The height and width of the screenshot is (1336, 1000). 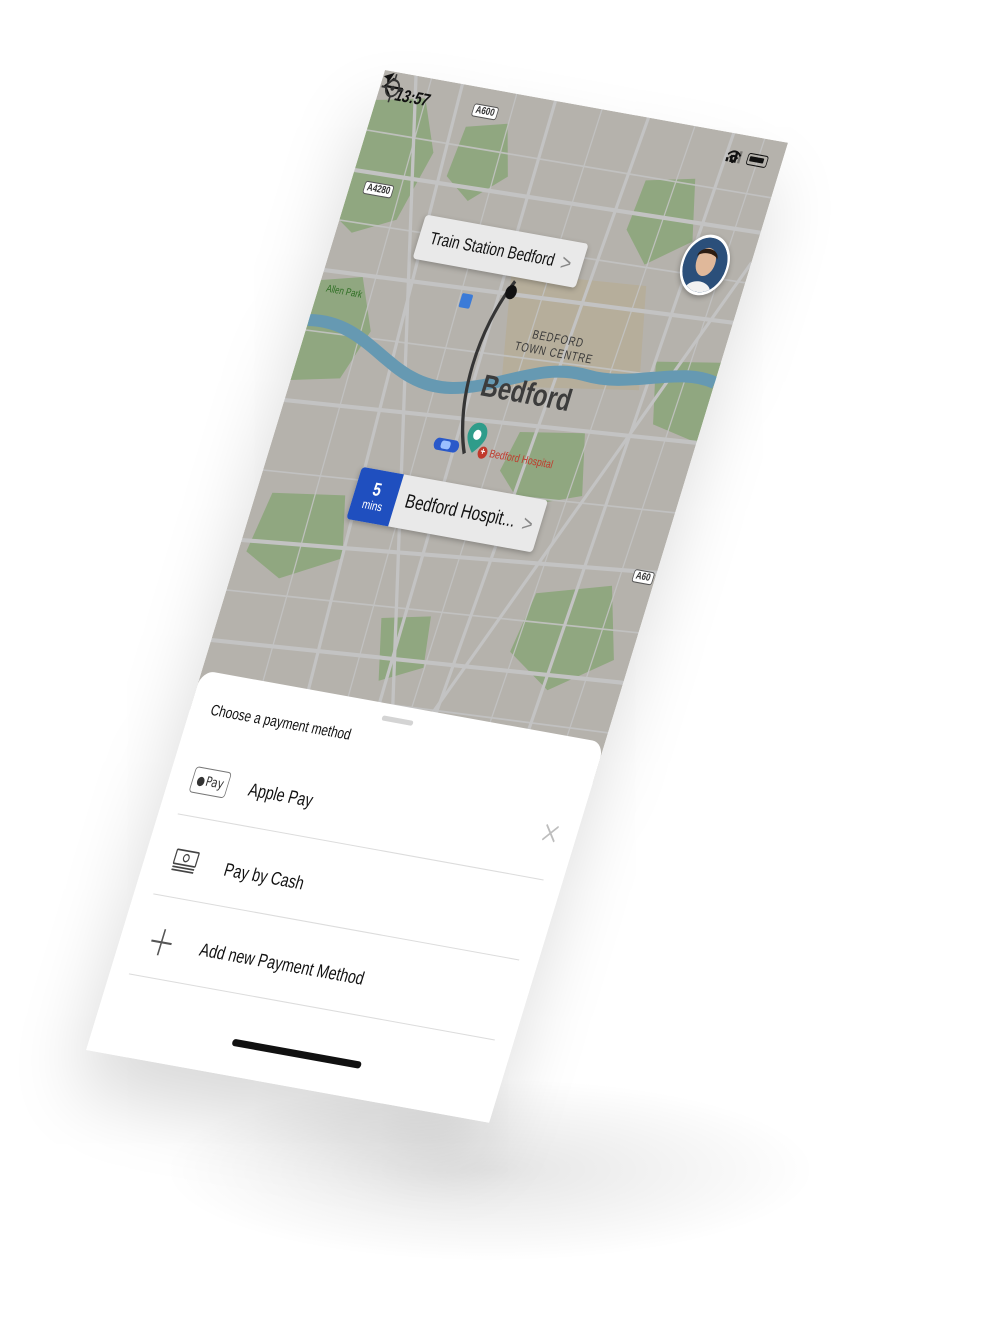 What do you see at coordinates (377, 489) in the screenshot?
I see `eta-value: 5` at bounding box center [377, 489].